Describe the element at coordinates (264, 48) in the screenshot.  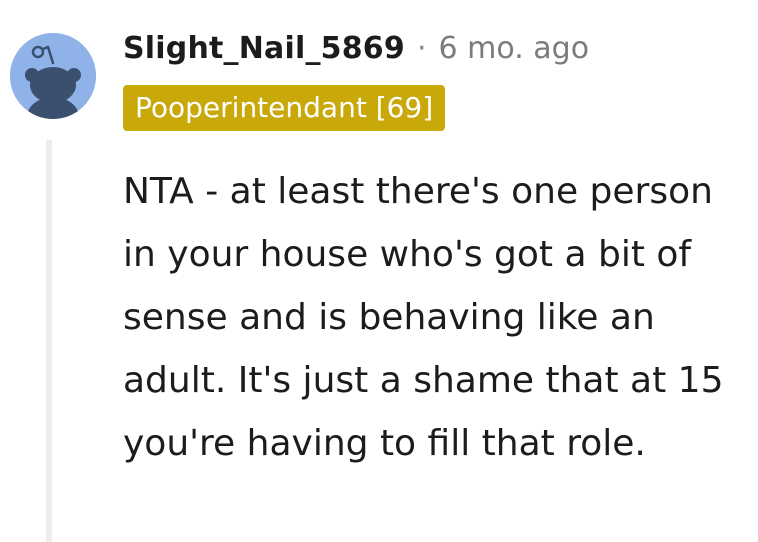
I see `username-link: Slight_Nail_5869` at that location.